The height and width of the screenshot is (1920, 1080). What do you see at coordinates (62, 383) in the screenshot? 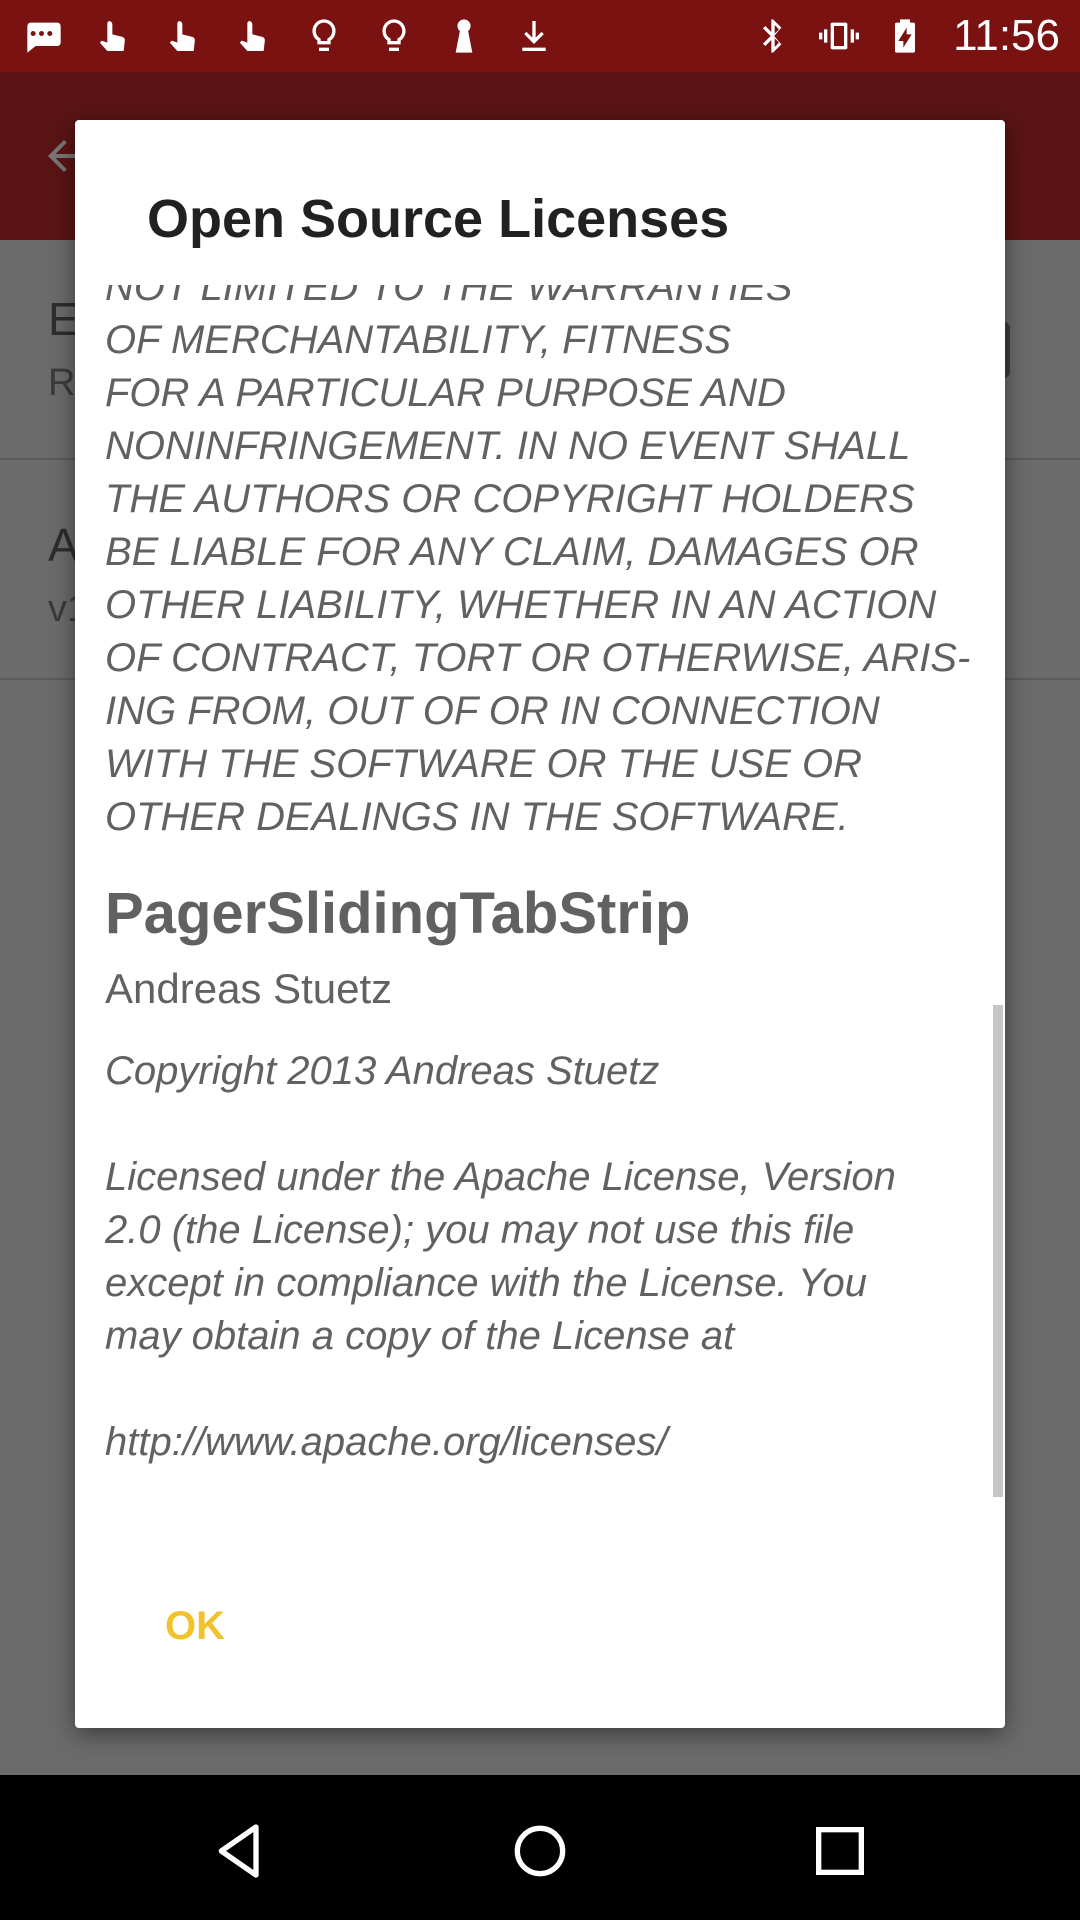
I see `list-item-subtitle: R` at bounding box center [62, 383].